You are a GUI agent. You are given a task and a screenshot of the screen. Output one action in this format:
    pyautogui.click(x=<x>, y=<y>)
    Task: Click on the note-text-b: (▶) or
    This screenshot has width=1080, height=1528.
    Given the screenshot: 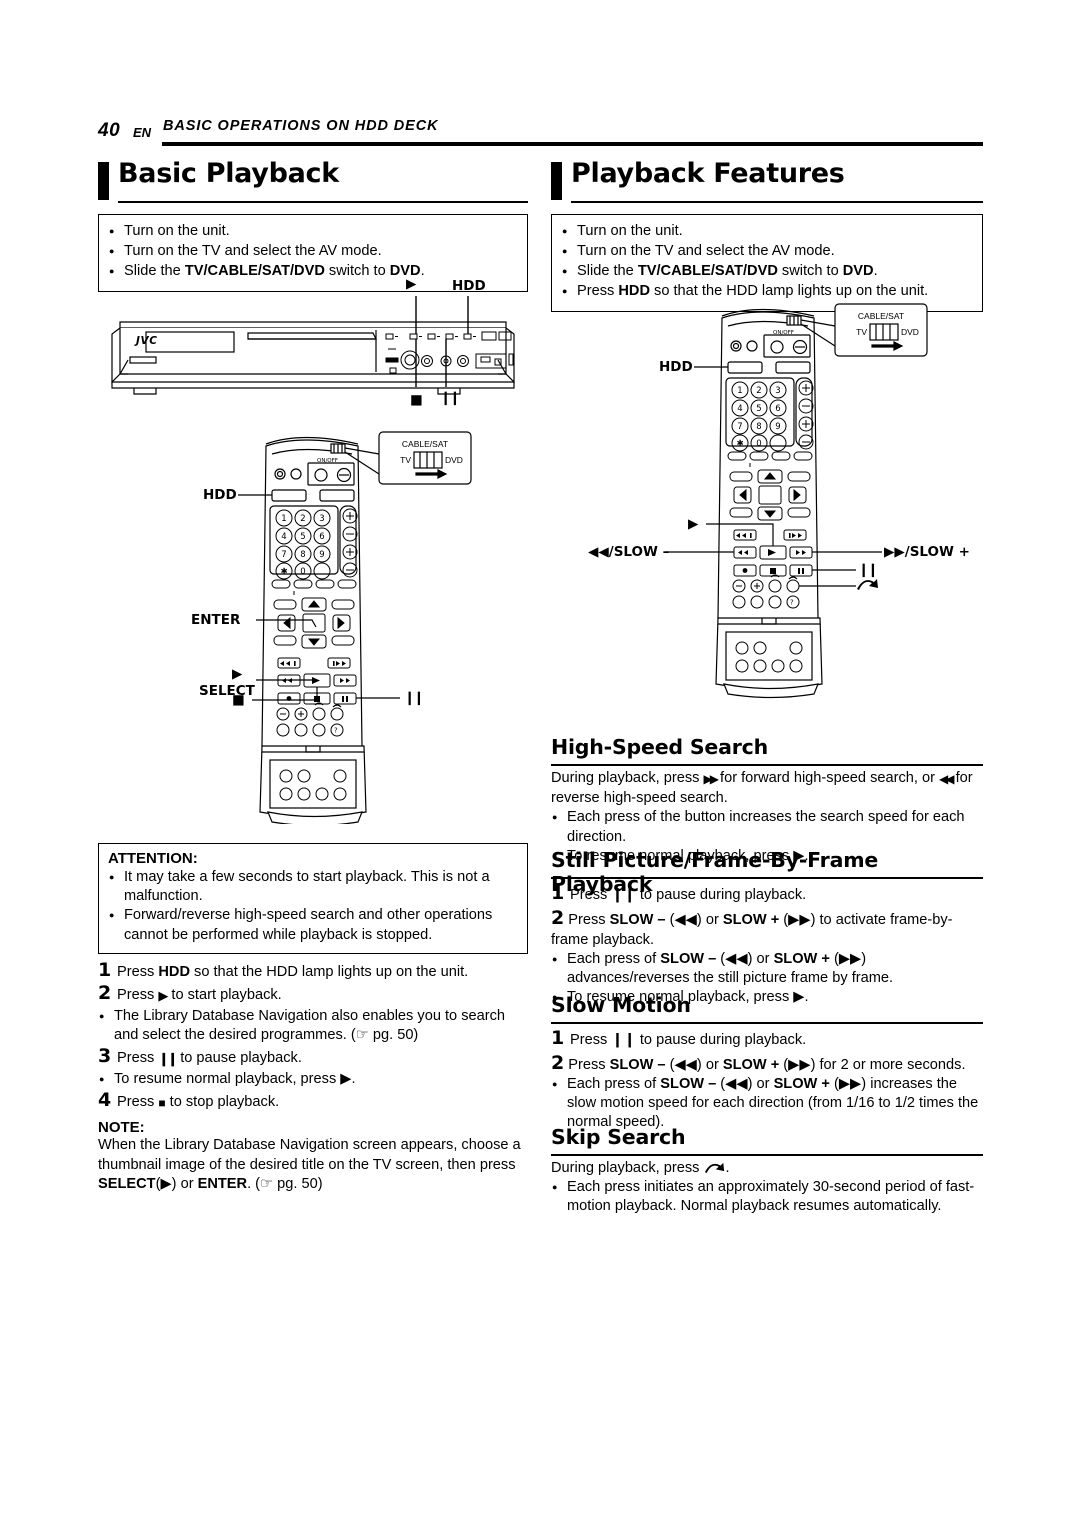 What is the action you would take?
    pyautogui.click(x=176, y=1183)
    